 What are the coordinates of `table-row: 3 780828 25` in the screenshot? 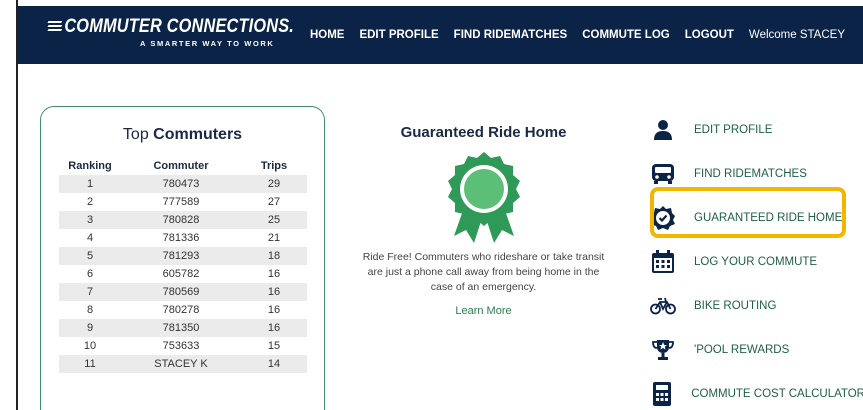 It's located at (183, 220).